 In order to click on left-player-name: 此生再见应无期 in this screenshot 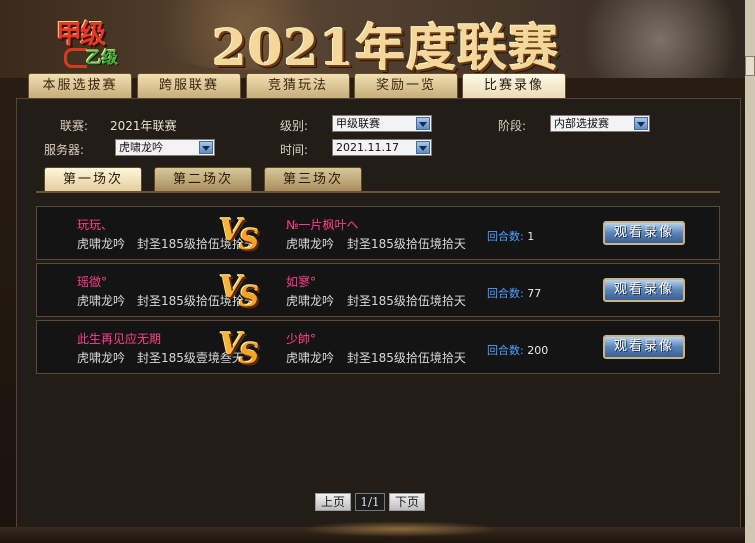, I will do `click(119, 339)`.